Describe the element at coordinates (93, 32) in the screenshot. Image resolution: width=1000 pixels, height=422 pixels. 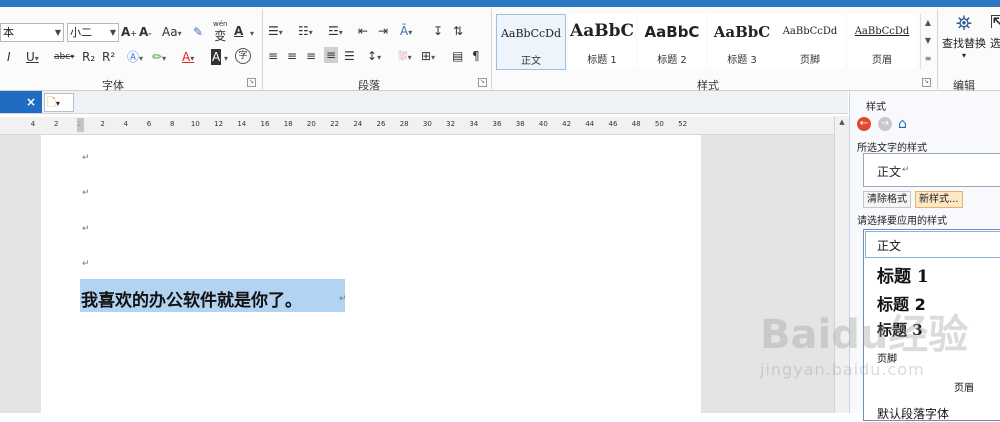
I see `font-size-select: 小二 ▼` at that location.